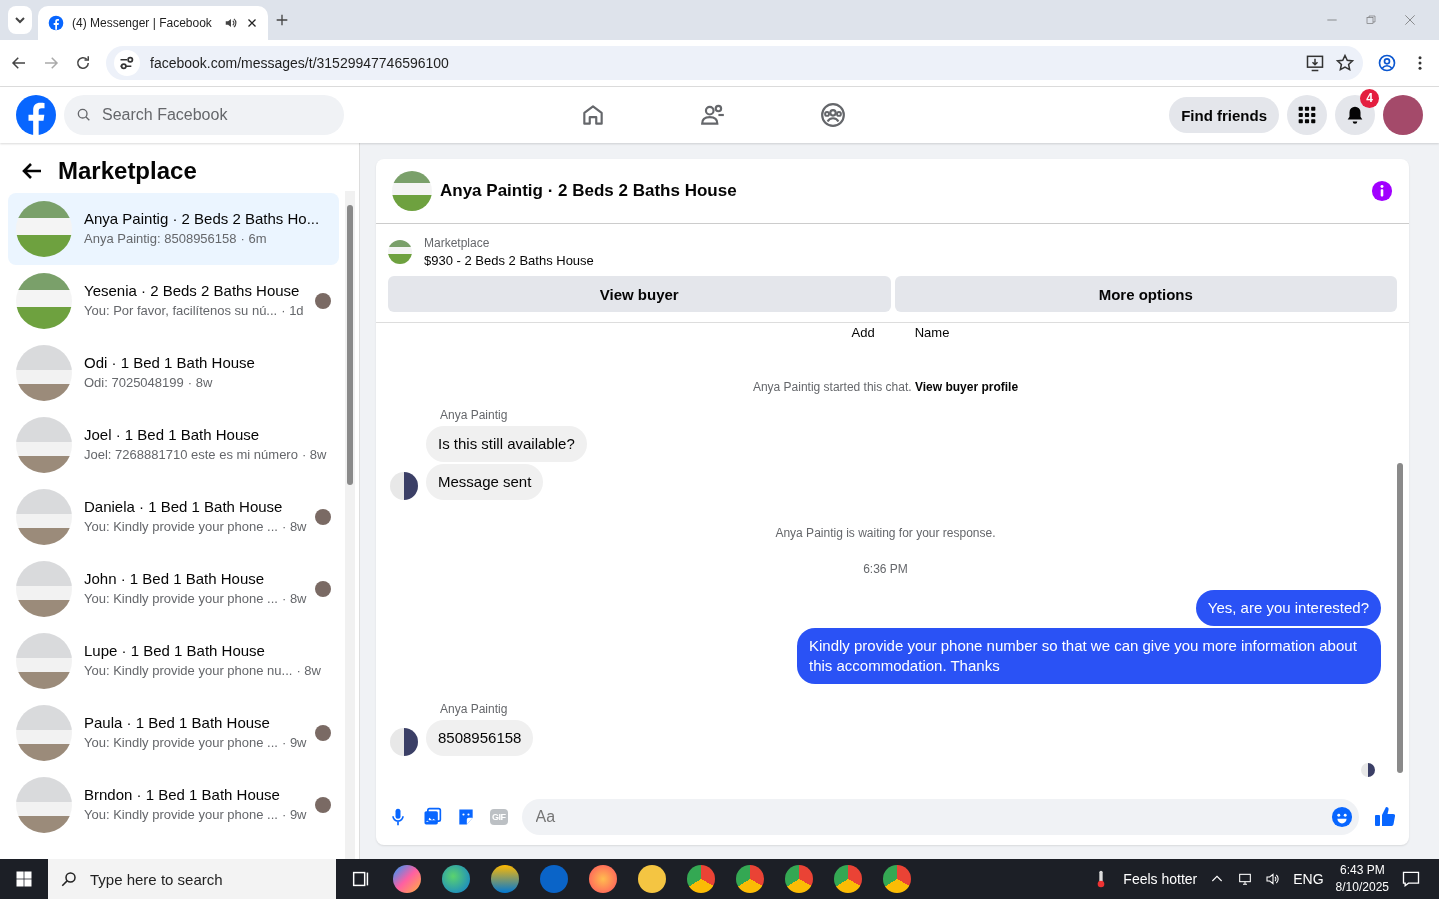 This screenshot has width=1439, height=899. I want to click on back-arrow-icon, so click(19, 63).